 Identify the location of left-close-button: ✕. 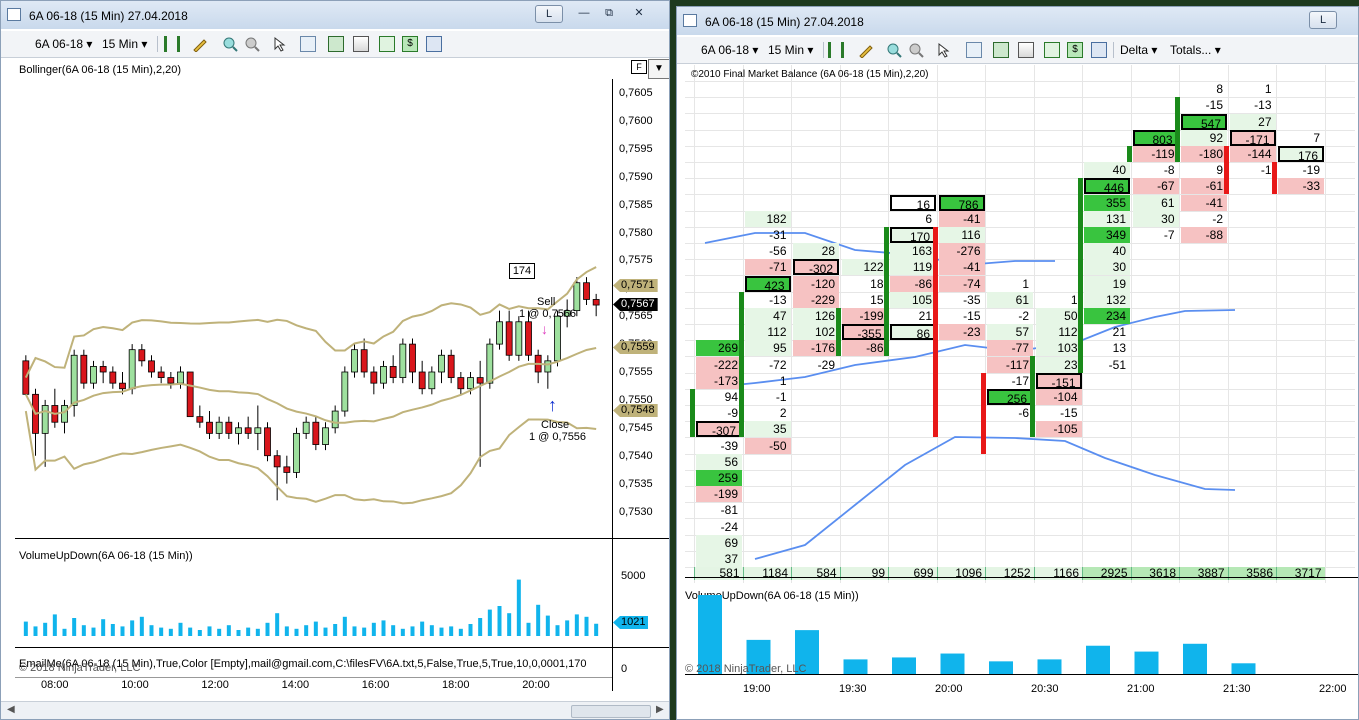
(639, 14).